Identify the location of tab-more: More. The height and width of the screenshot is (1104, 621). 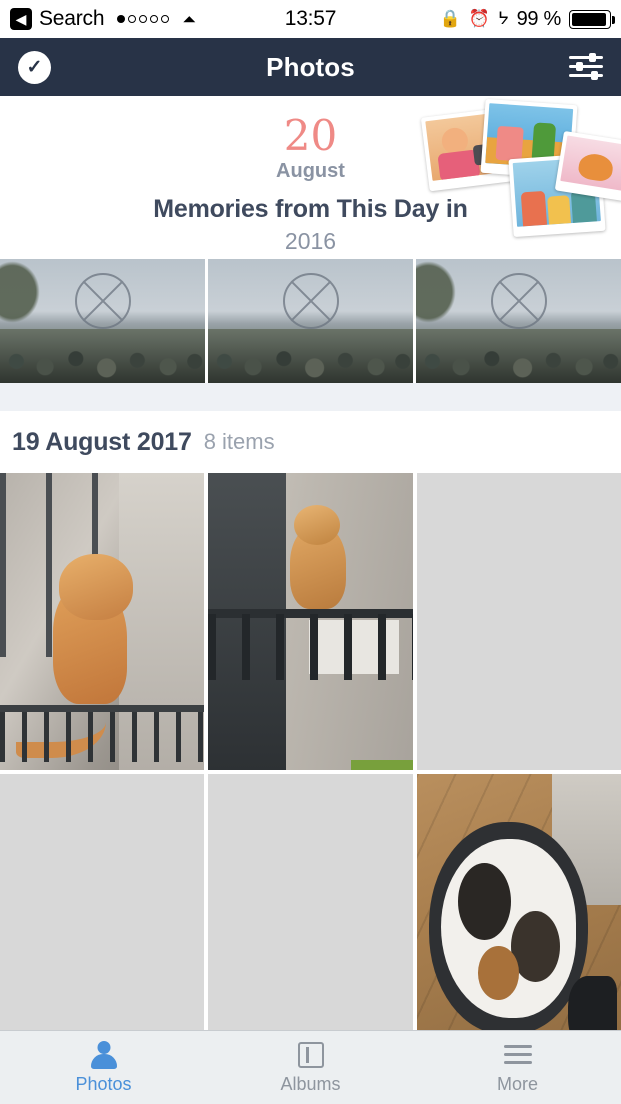
(517, 1067).